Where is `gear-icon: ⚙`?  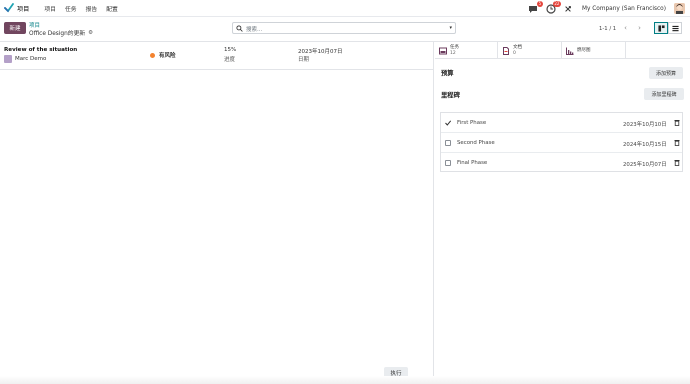 gear-icon: ⚙ is located at coordinates (90, 33).